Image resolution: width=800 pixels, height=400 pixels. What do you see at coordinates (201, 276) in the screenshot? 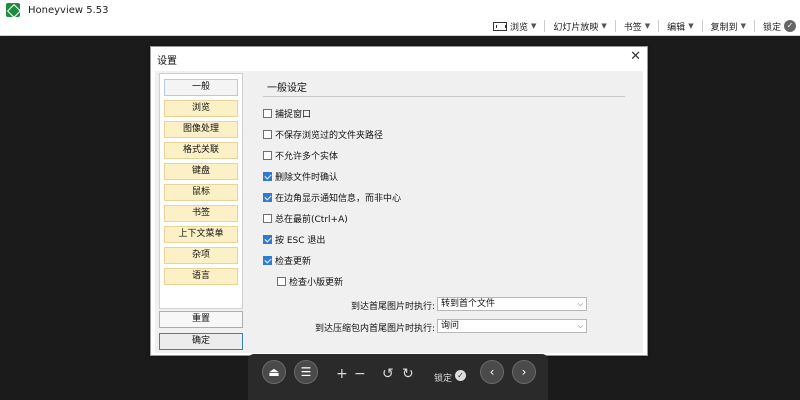
I see `nav-item-language: 语言` at bounding box center [201, 276].